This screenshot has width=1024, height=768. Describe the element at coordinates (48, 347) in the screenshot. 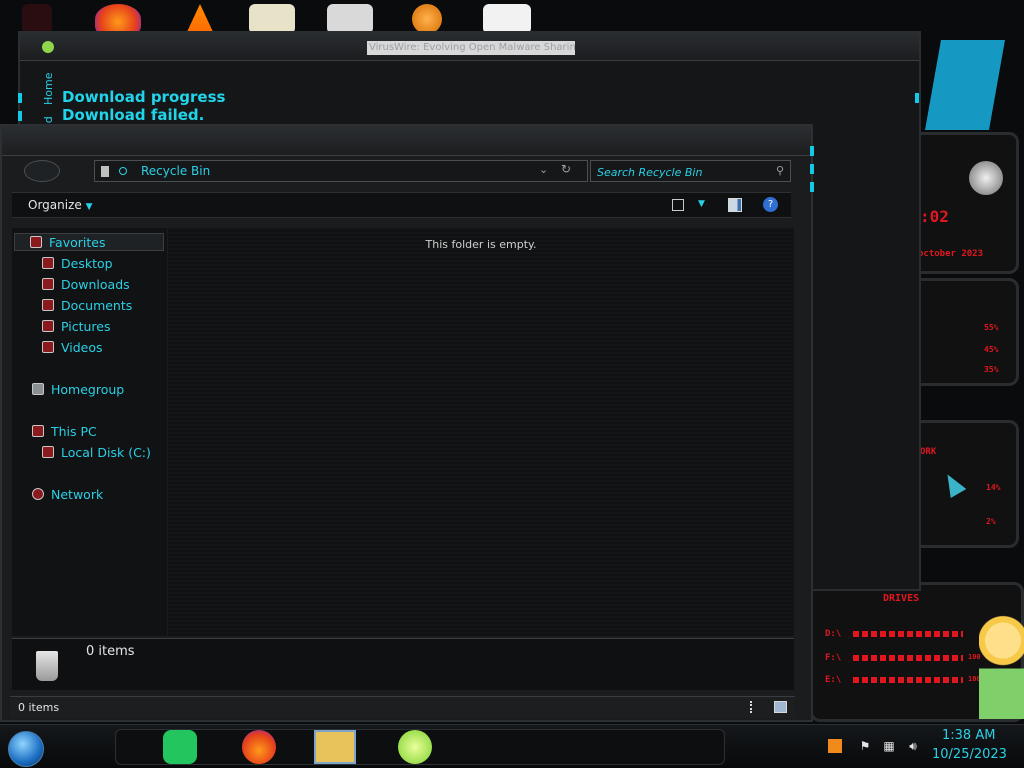

I see `videos-icon` at that location.